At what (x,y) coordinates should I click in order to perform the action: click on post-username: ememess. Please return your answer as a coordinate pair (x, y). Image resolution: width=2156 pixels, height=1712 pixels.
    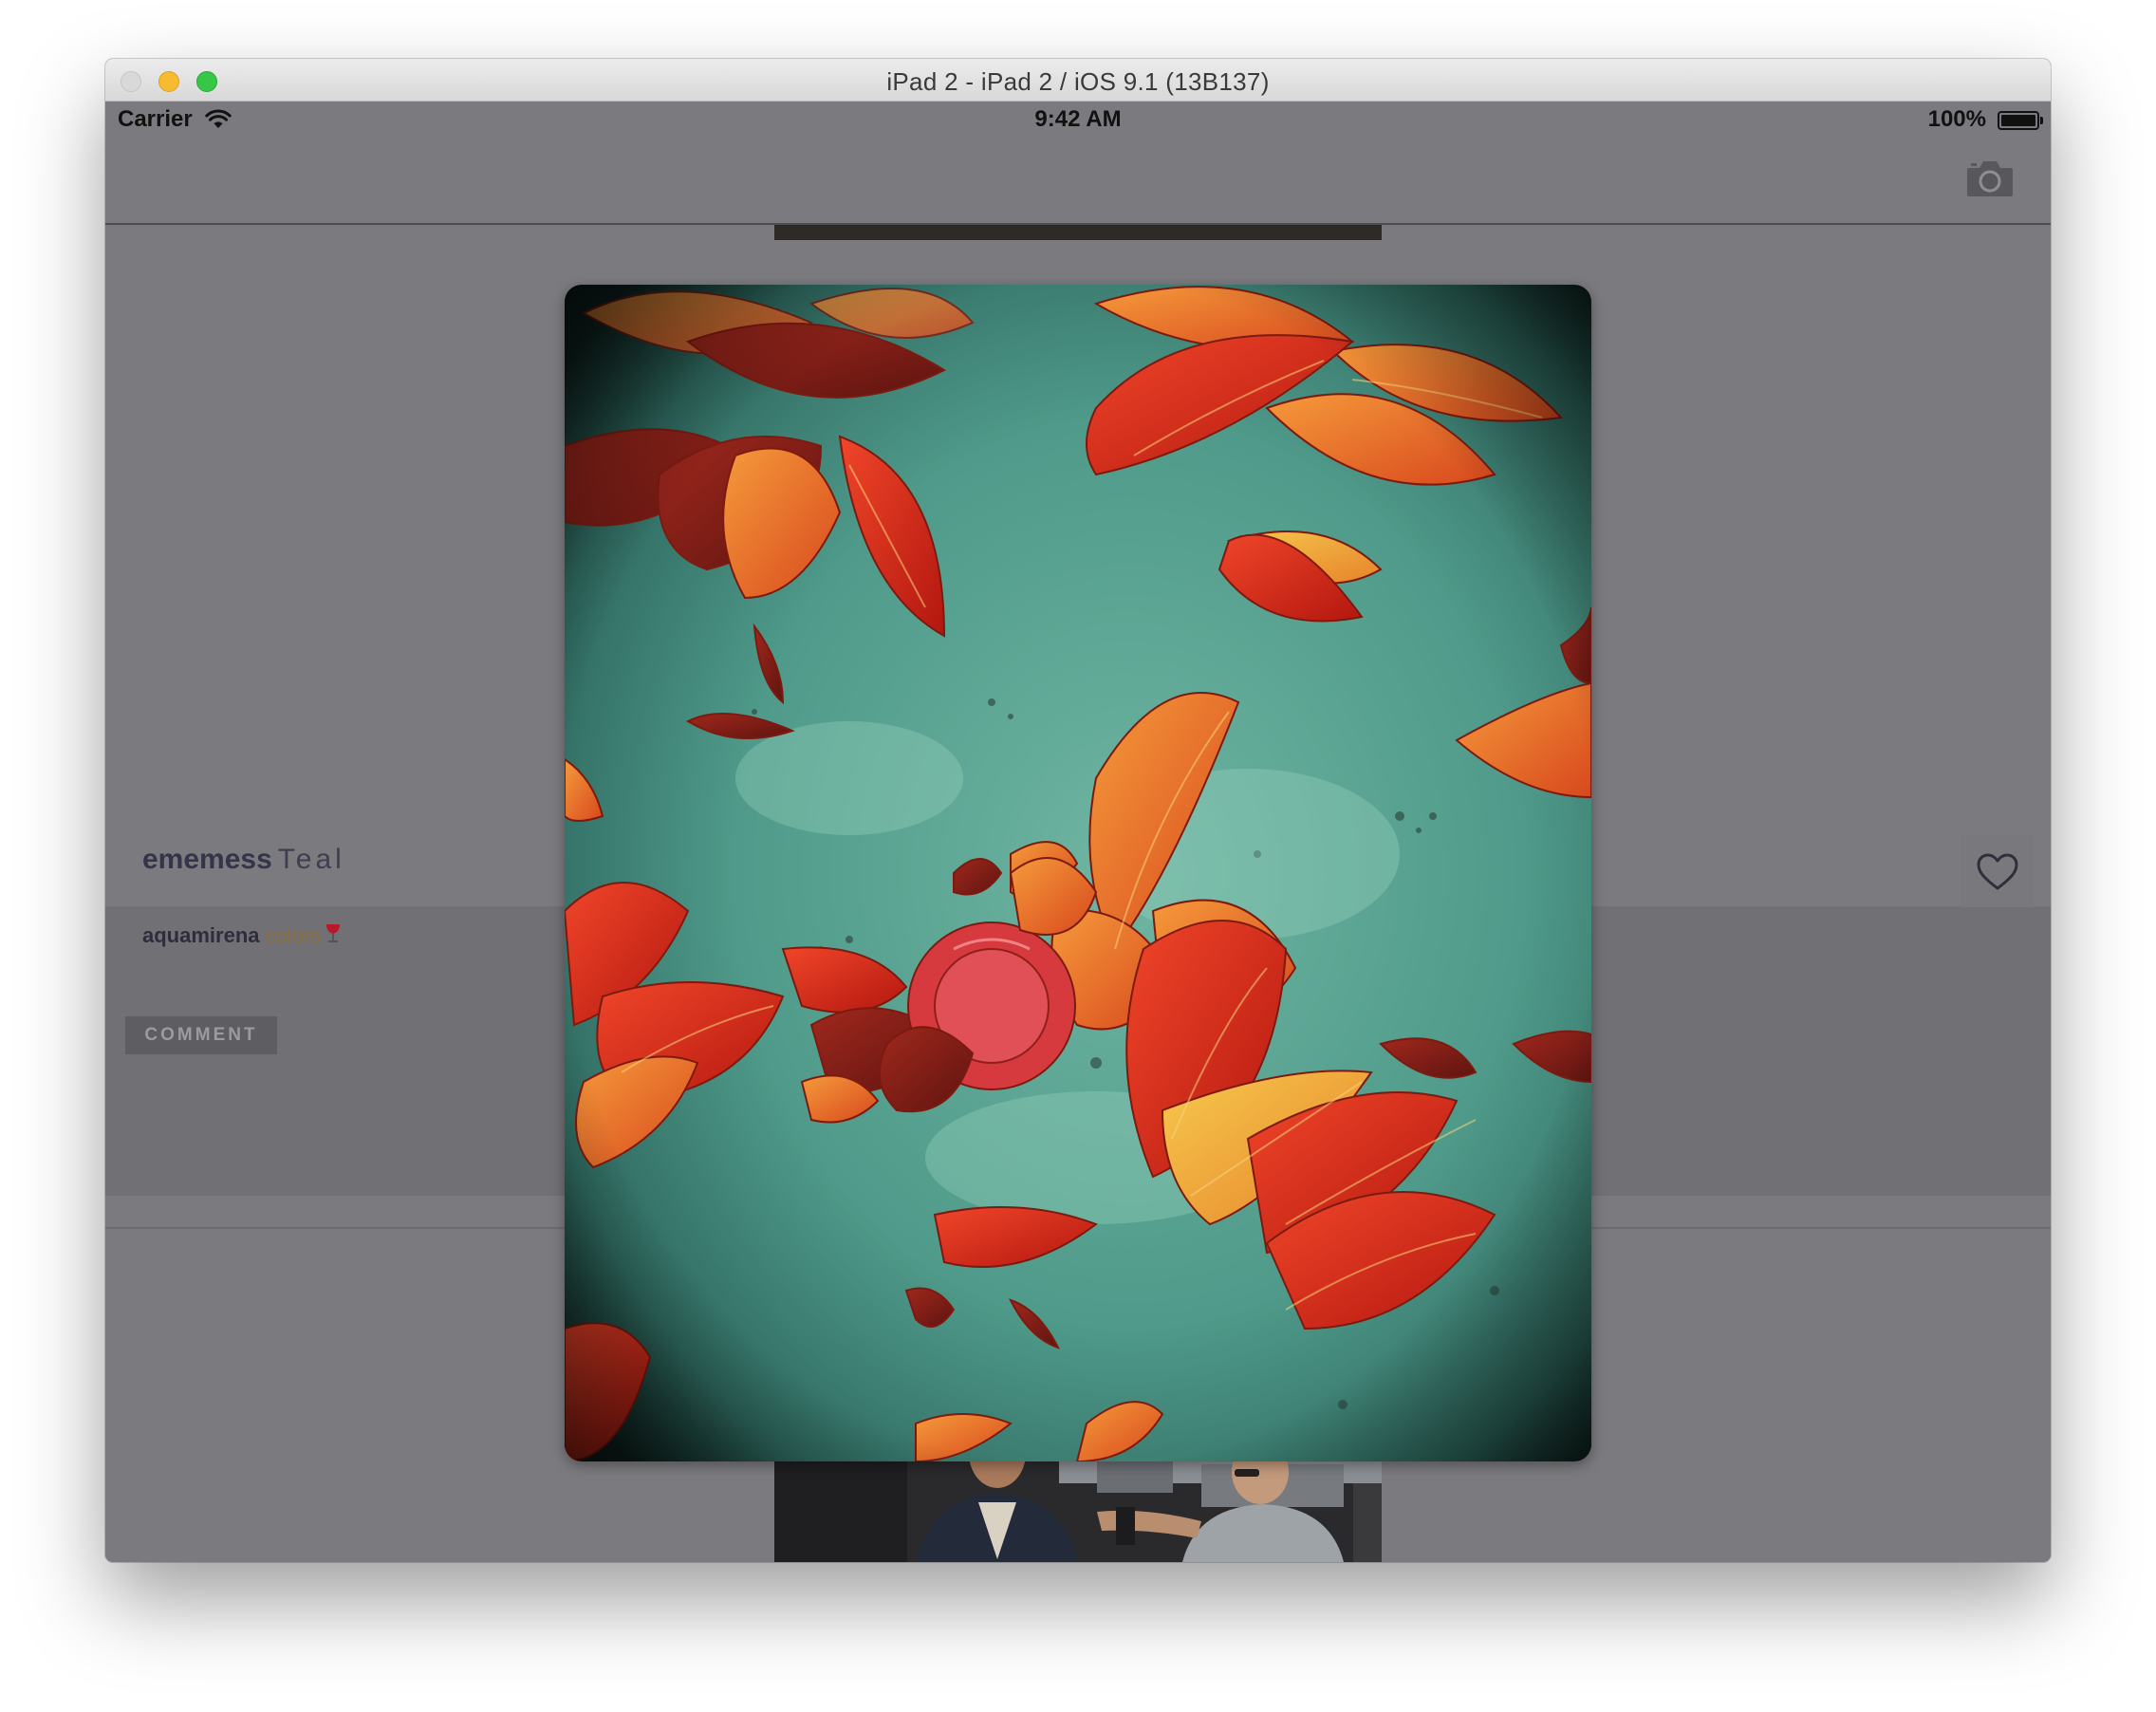
    Looking at the image, I should click on (207, 859).